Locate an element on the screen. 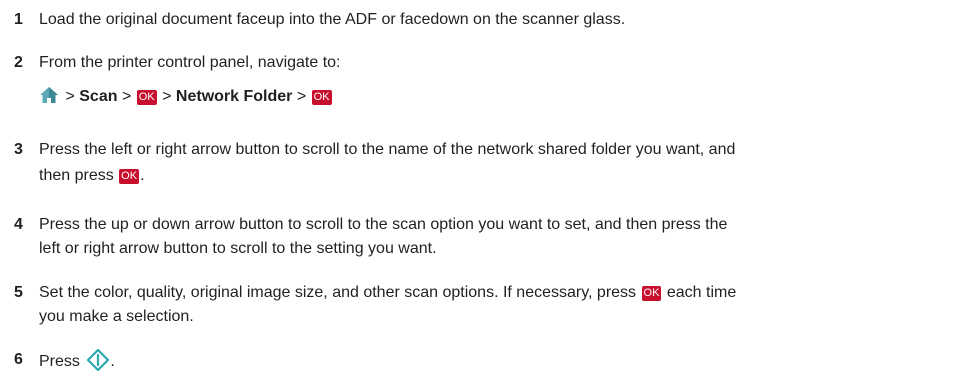 The width and height of the screenshot is (966, 386). step-text: then press is located at coordinates (76, 175).